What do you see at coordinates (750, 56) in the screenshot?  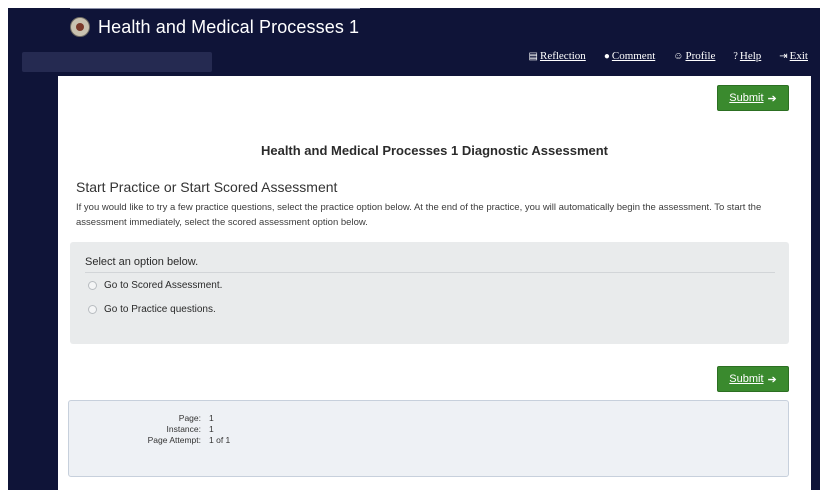 I see `nav-help-label: Help` at bounding box center [750, 56].